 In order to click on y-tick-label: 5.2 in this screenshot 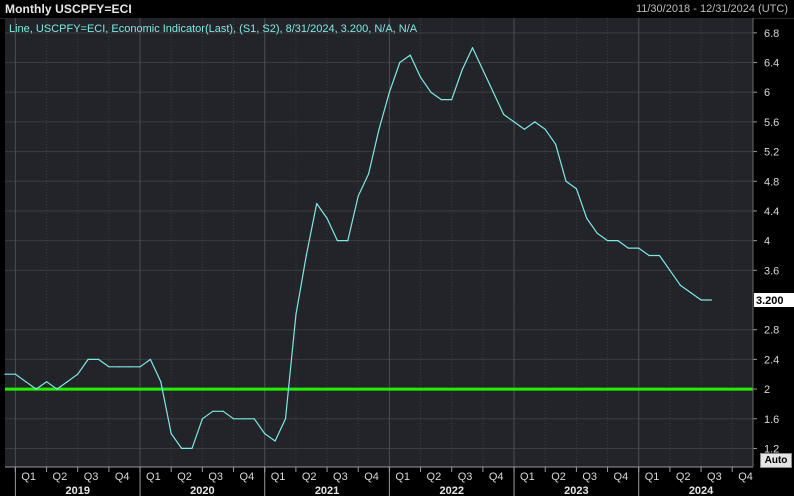, I will do `click(771, 153)`.